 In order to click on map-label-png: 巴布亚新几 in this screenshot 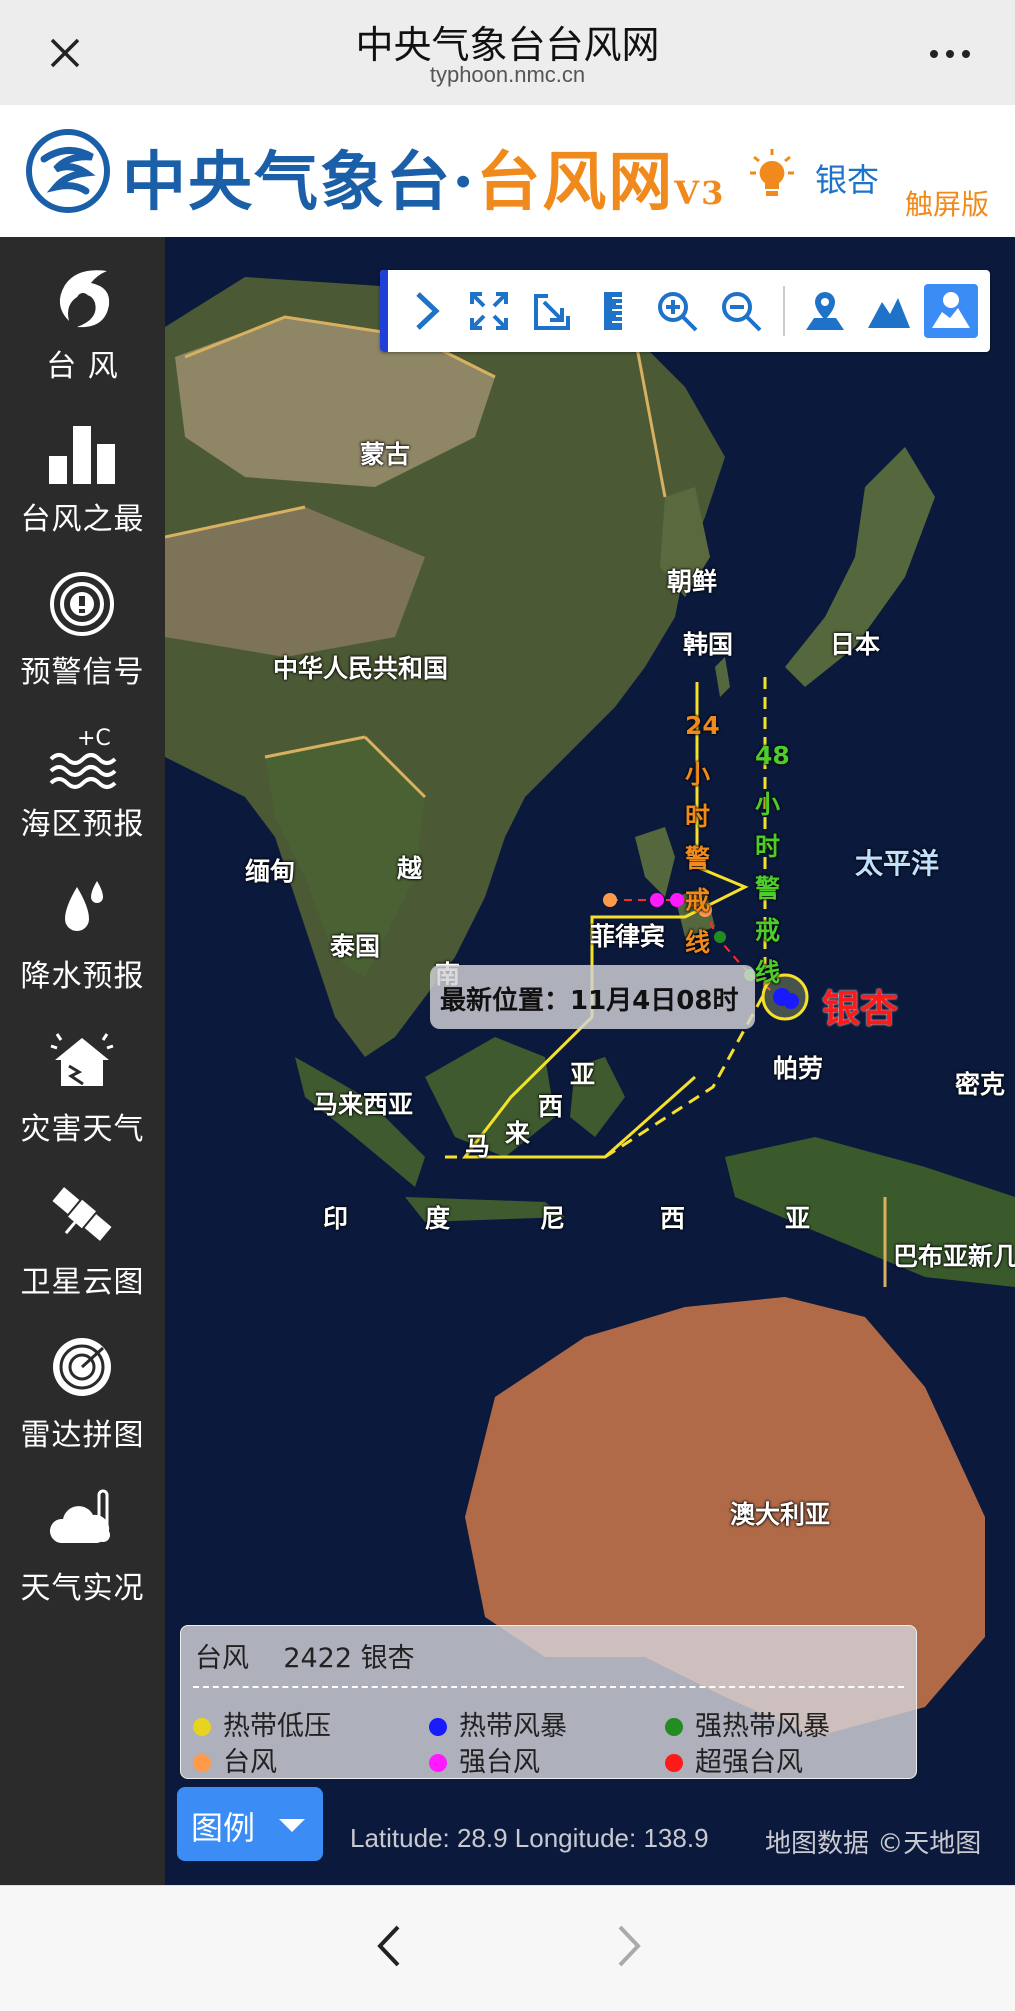, I will do `click(954, 1256)`.